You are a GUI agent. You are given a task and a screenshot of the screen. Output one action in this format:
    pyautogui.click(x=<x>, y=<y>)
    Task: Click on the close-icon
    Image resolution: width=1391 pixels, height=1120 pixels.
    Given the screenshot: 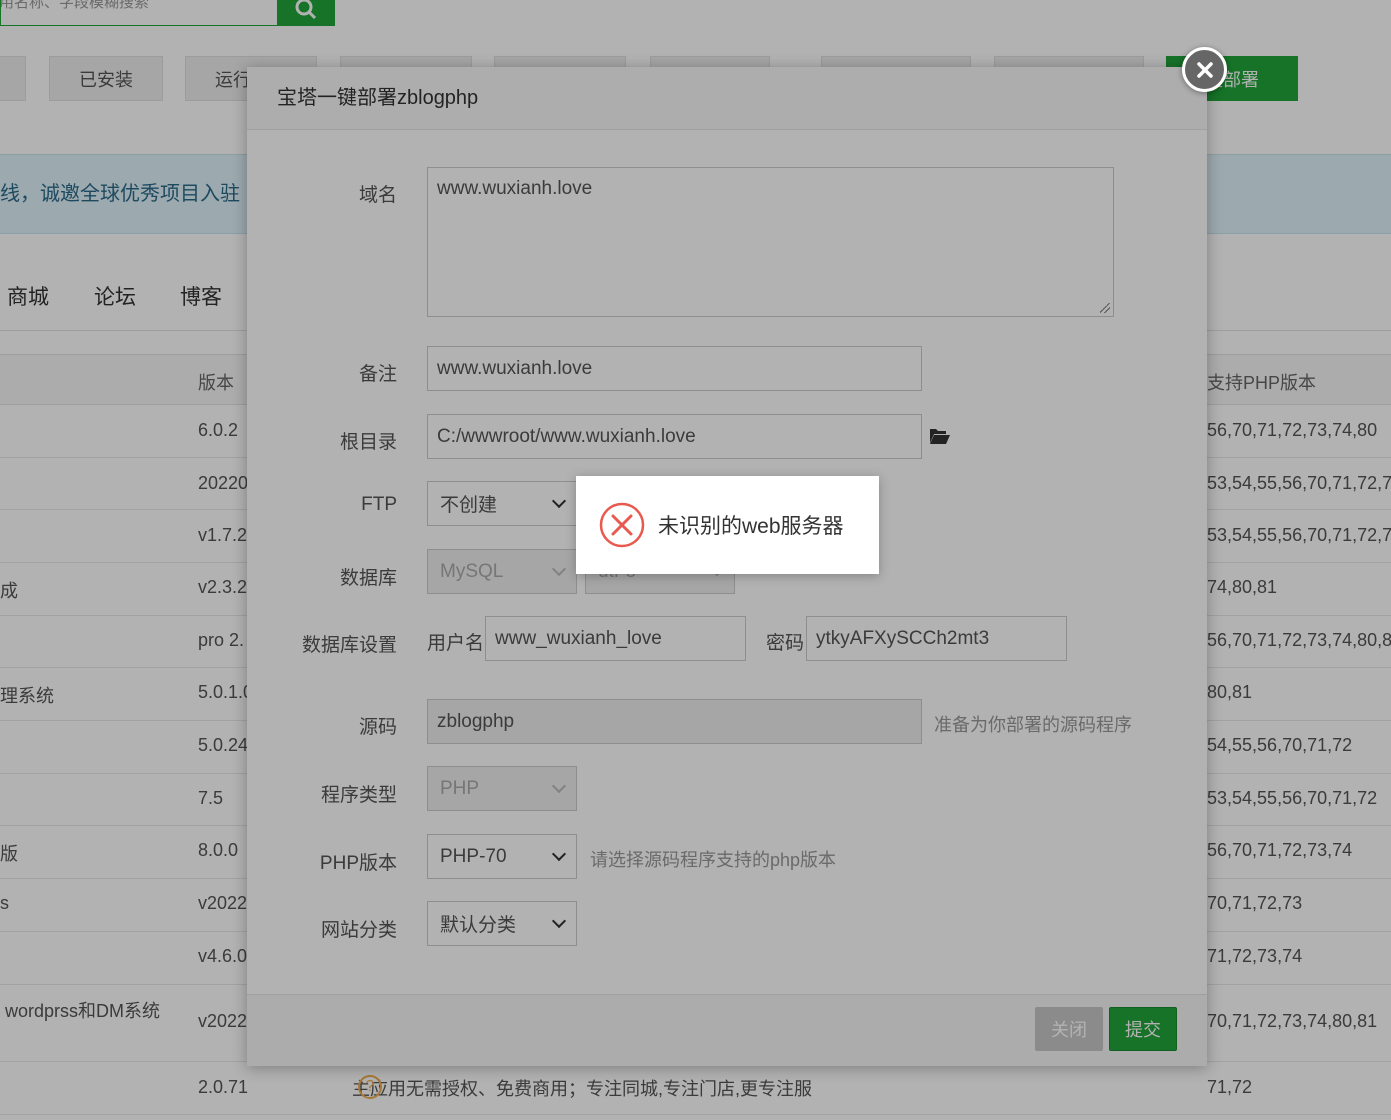 What is the action you would take?
    pyautogui.click(x=1204, y=69)
    